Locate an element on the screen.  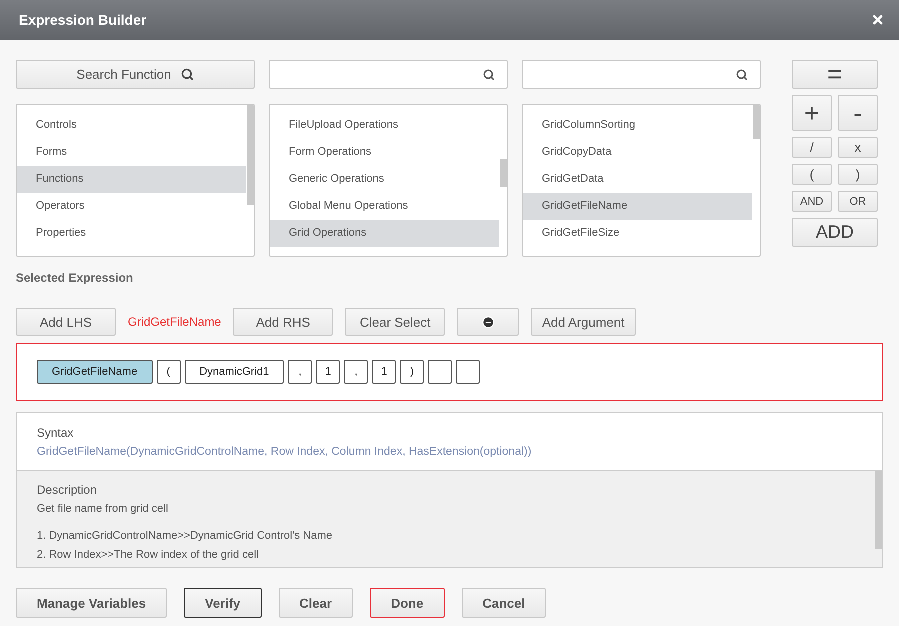
operator-button: - is located at coordinates (858, 113).